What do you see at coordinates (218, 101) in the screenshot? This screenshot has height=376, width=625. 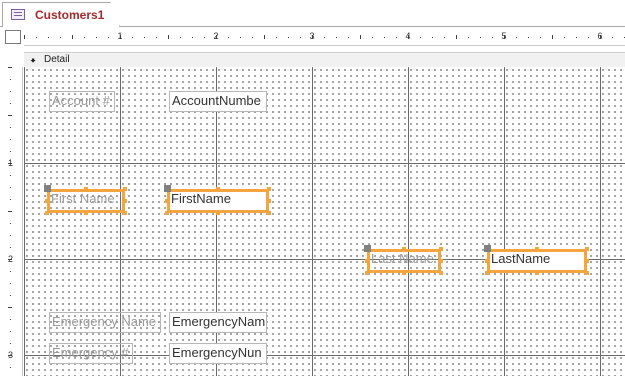 I see `account-number-textbox: AccountNumbe` at bounding box center [218, 101].